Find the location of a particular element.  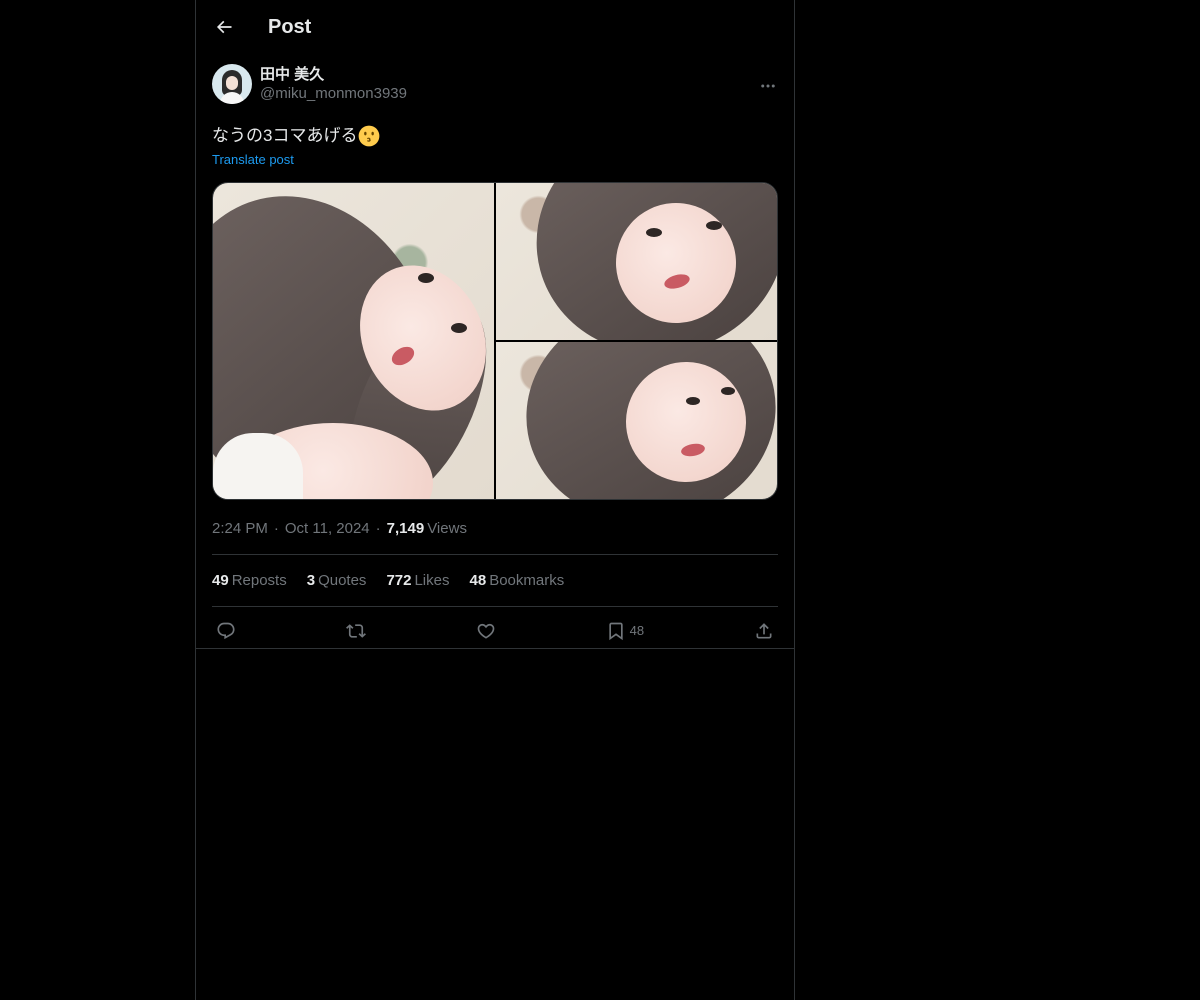

more-horizontal-icon is located at coordinates (768, 86).